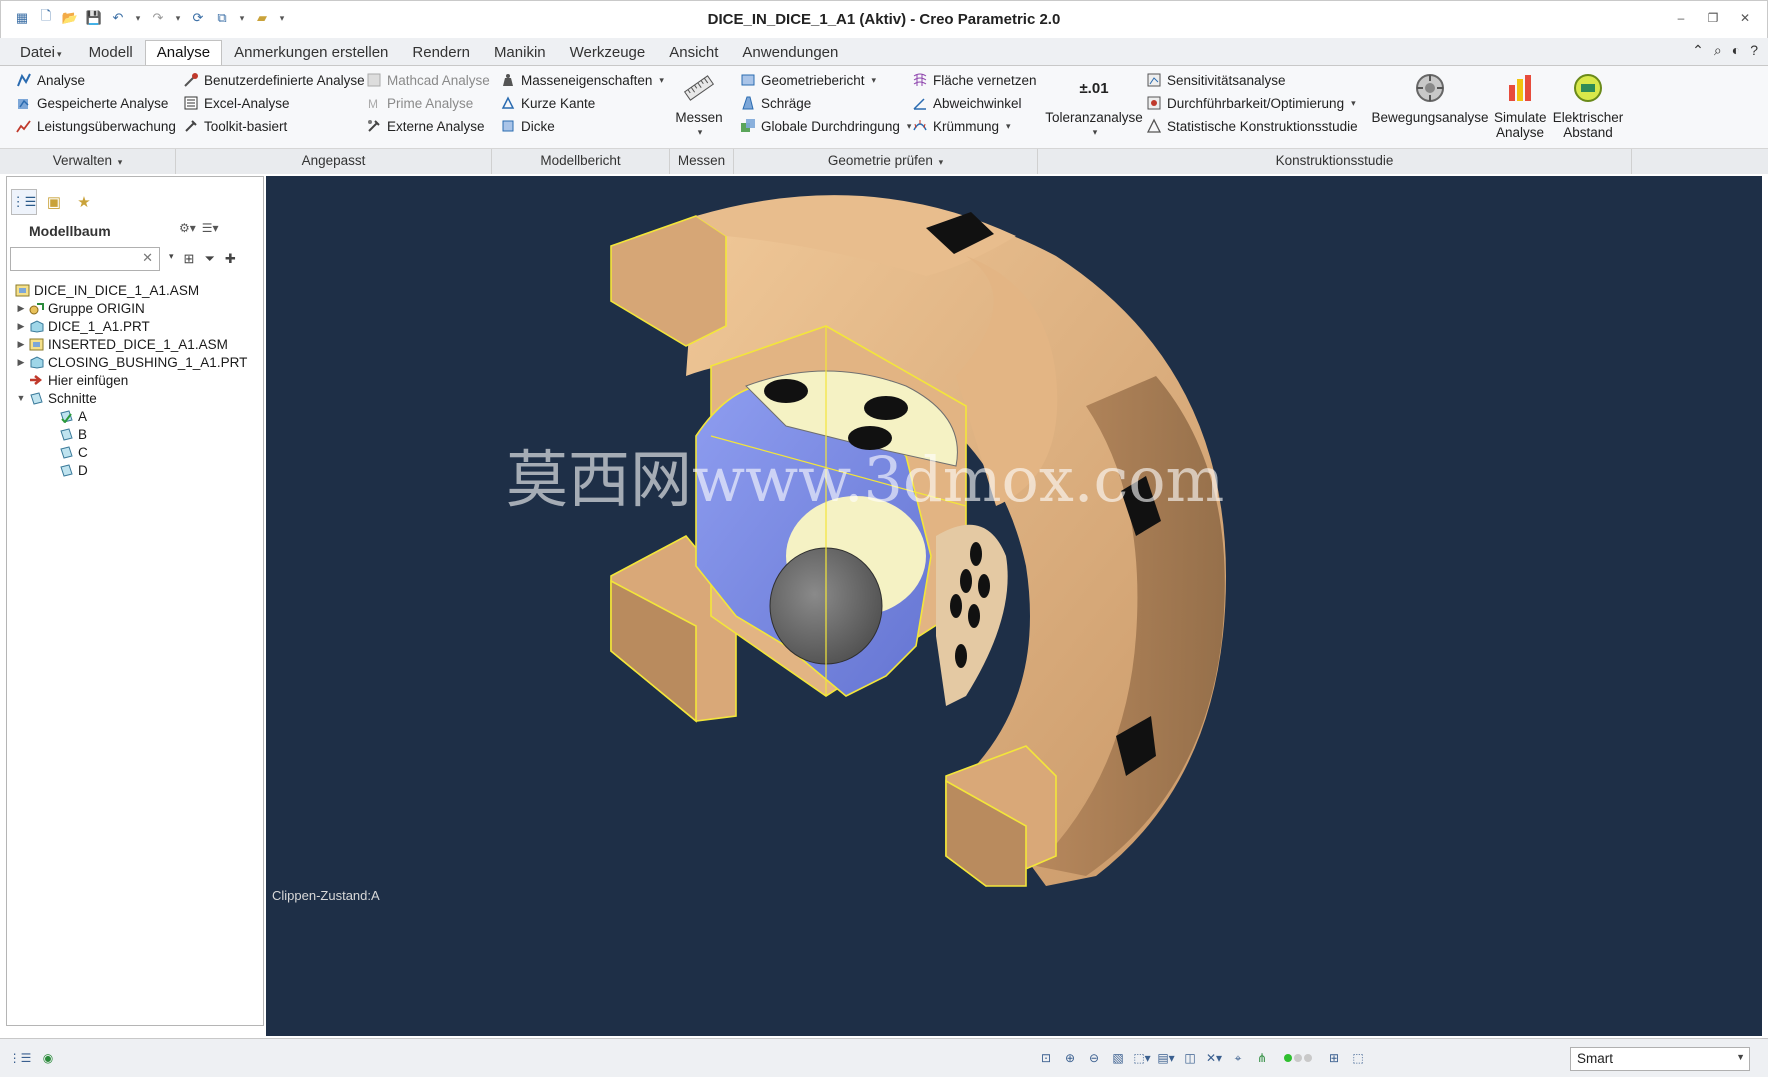 The height and width of the screenshot is (1077, 1768). I want to click on group-verwalten: Verwalten ▾, so click(88, 161).